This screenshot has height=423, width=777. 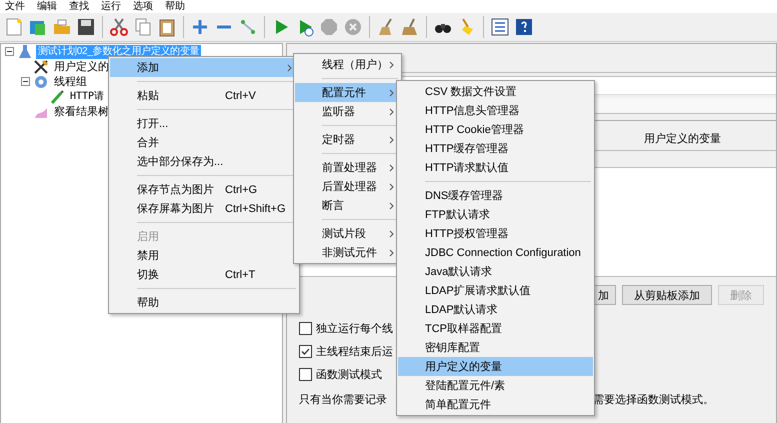 What do you see at coordinates (343, 400) in the screenshot?
I see `help-text: 只有当你需要记录` at bounding box center [343, 400].